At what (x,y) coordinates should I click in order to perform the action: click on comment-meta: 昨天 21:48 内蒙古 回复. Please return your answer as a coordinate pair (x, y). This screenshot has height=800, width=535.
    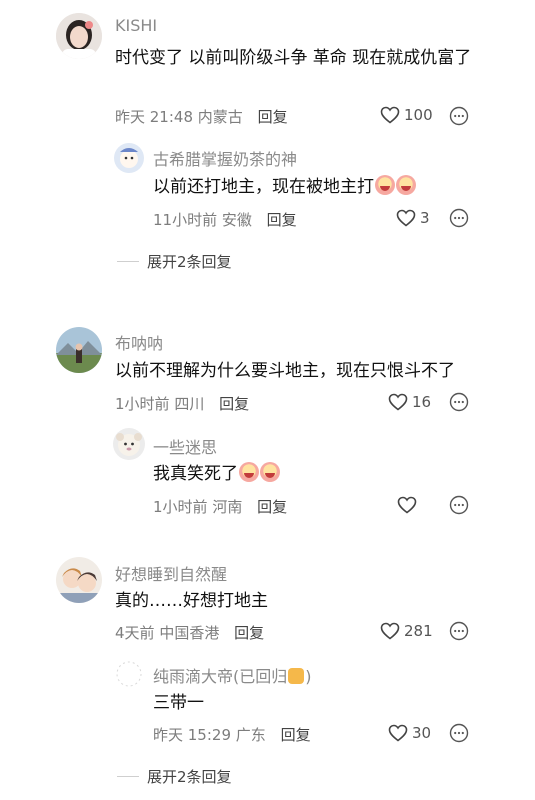
    Looking at the image, I should click on (201, 116).